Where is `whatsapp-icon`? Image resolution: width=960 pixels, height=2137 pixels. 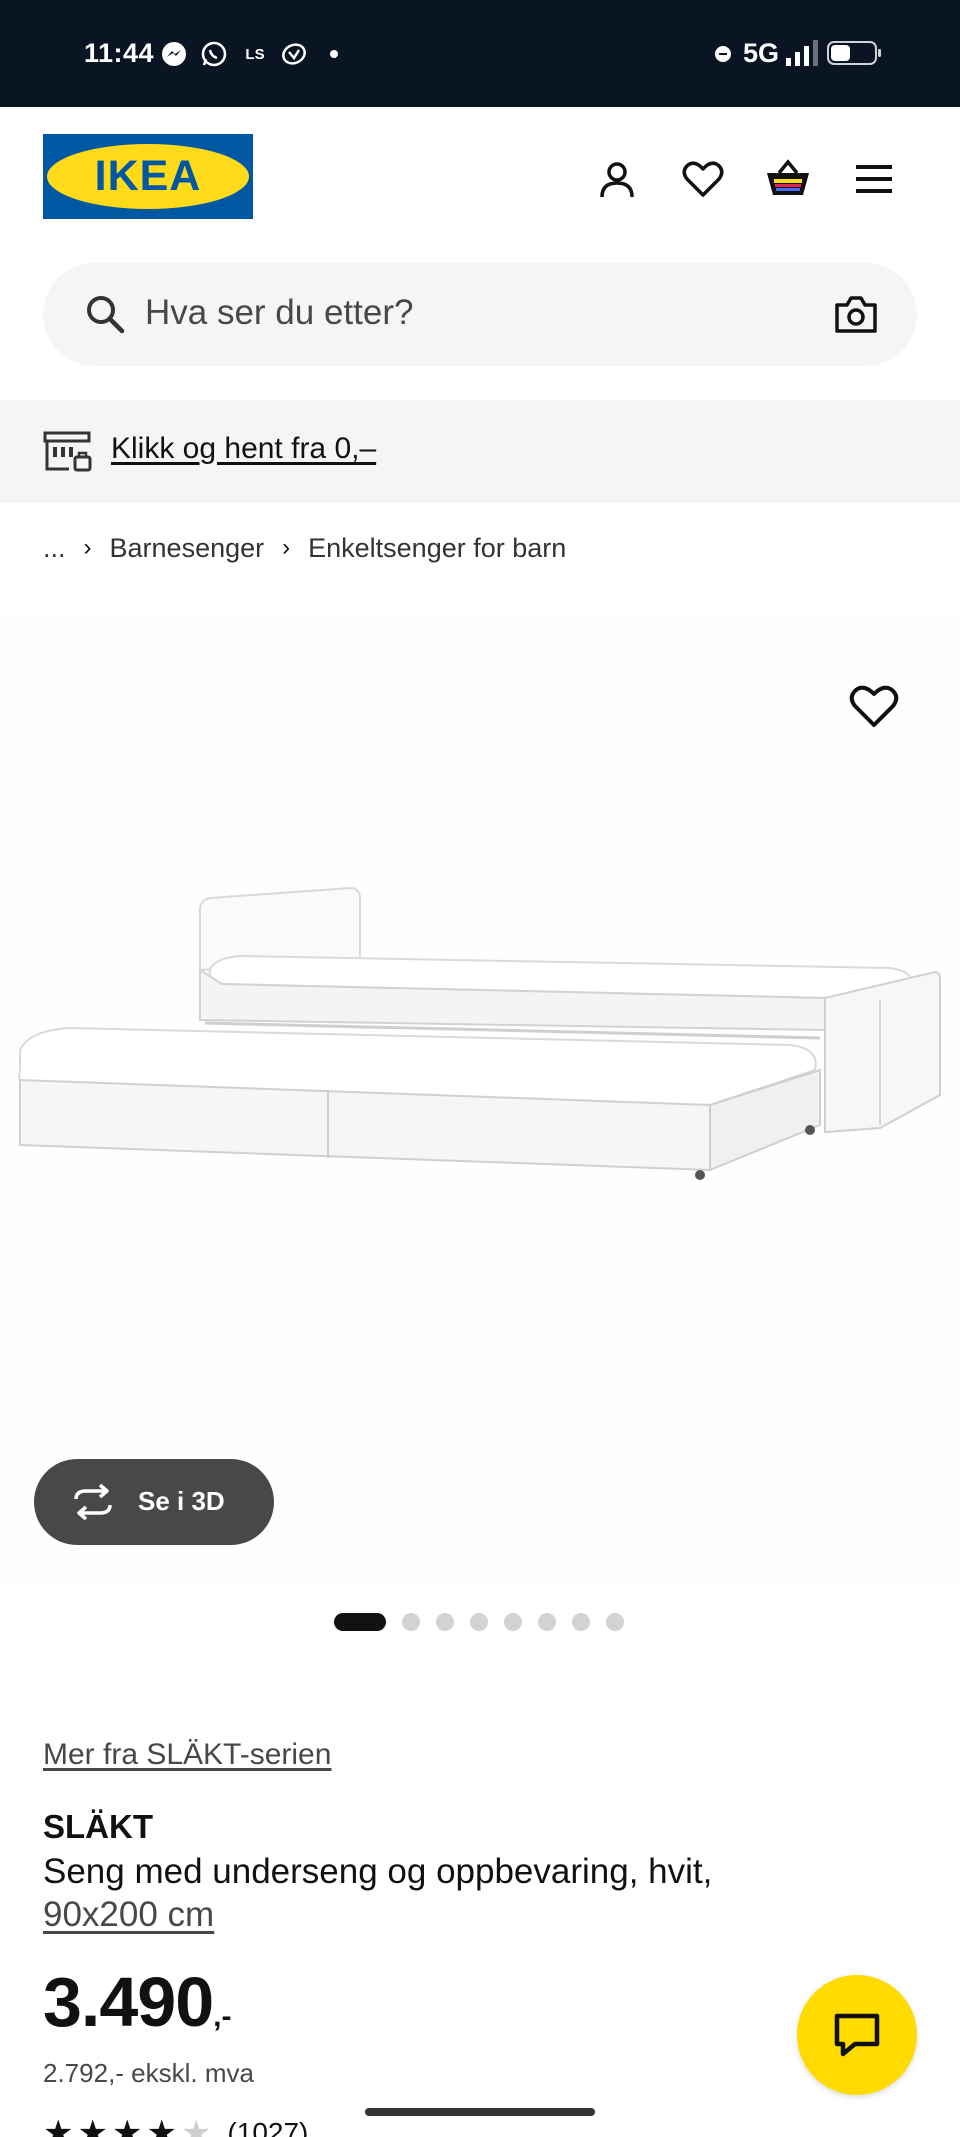 whatsapp-icon is located at coordinates (214, 54).